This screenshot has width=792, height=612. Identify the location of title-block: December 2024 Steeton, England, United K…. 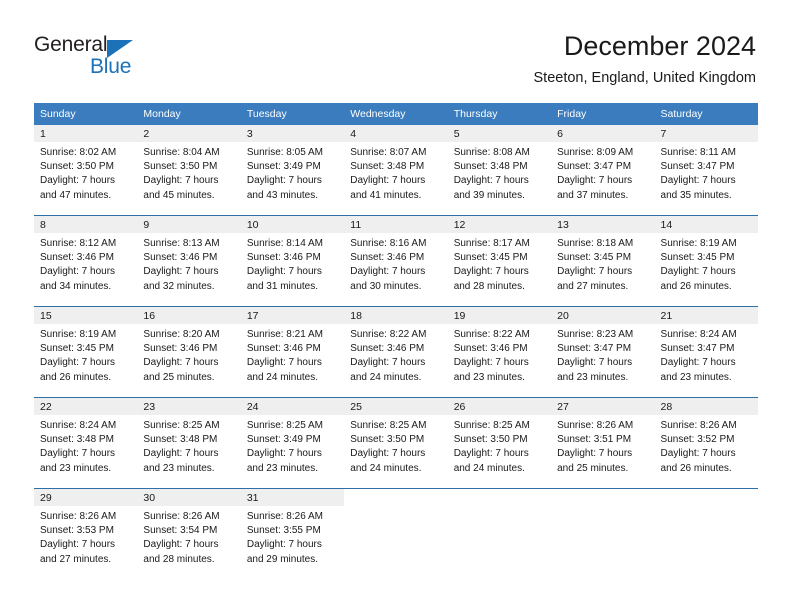
(645, 59).